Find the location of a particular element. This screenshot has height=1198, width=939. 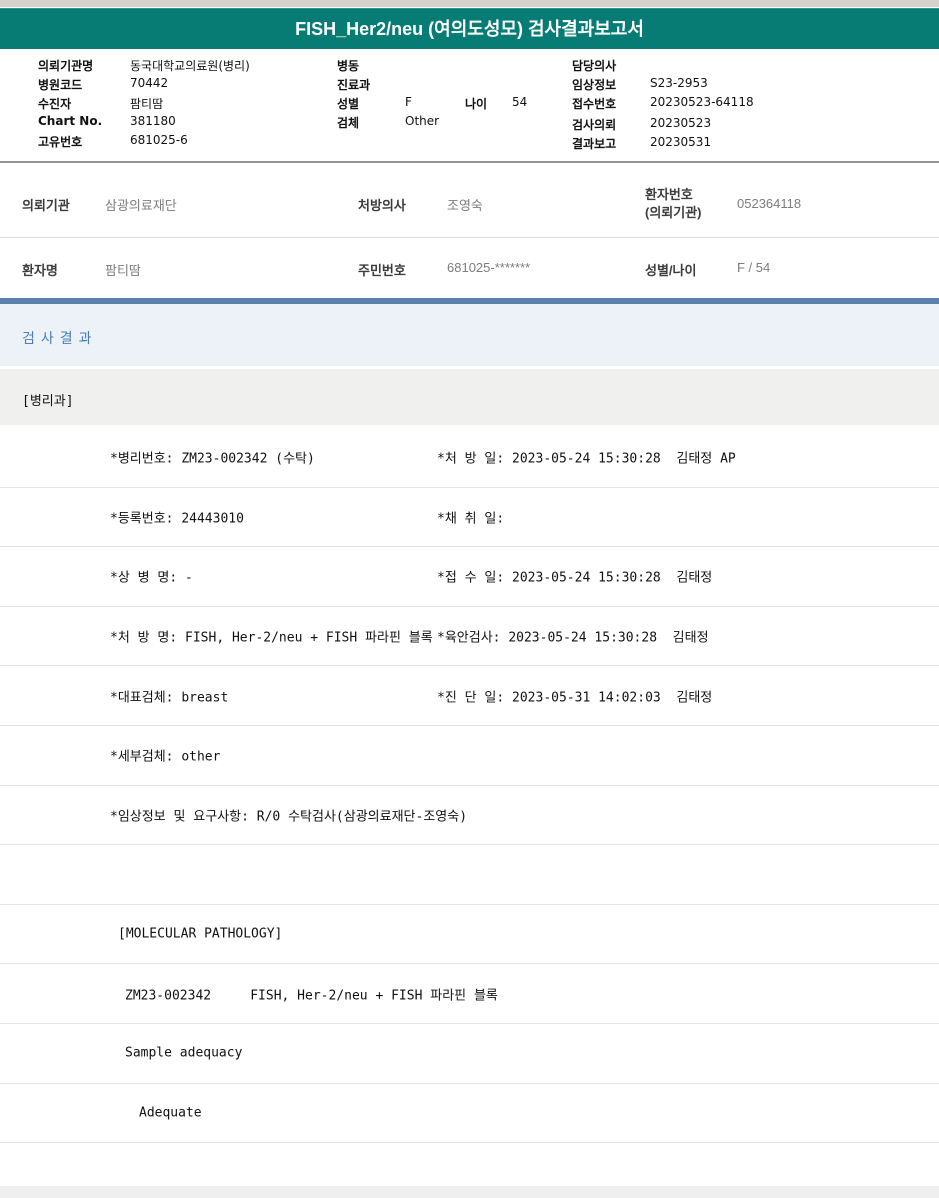

test-result-section-header: 검사결과 is located at coordinates (469, 335).